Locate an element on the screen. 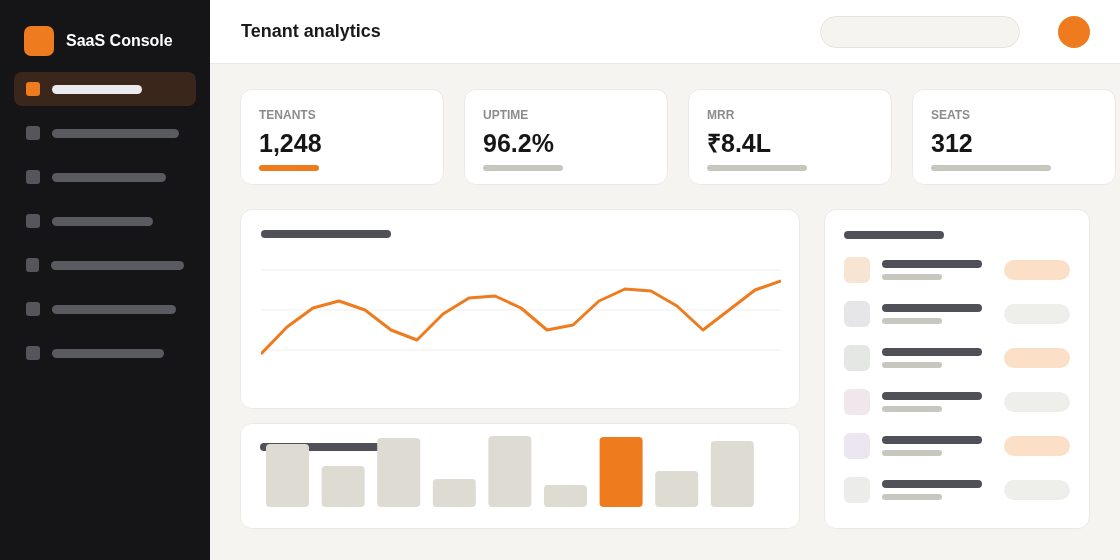  stat-label: SEATS is located at coordinates (951, 115).